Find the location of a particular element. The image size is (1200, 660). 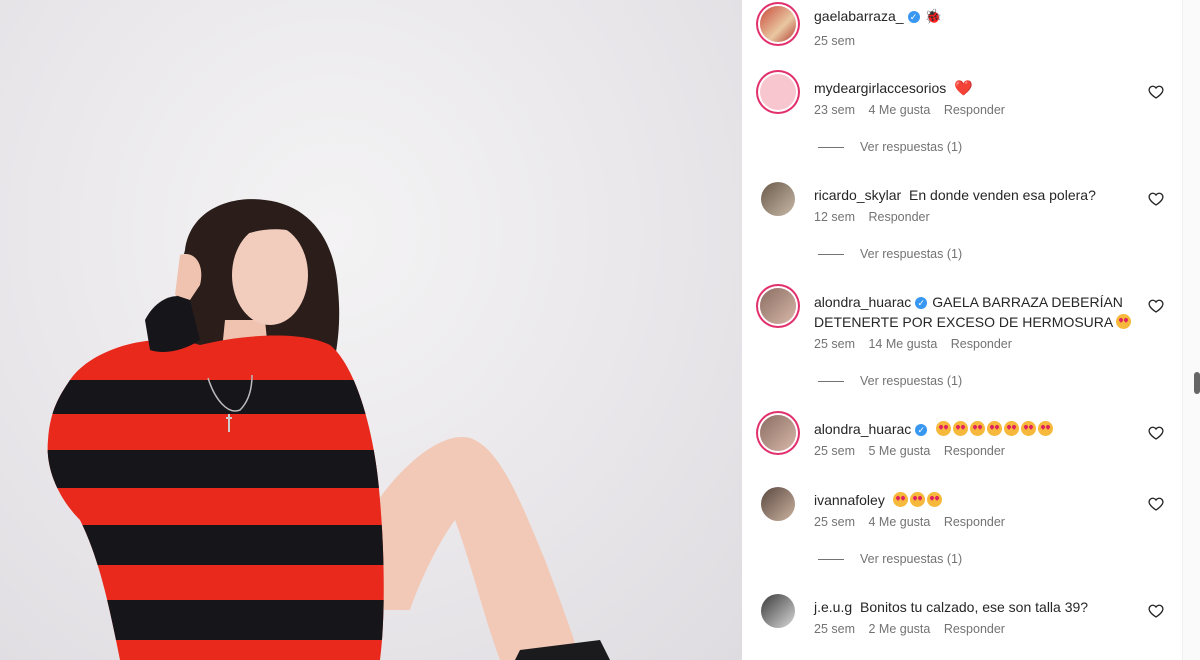

comment-time: 12 sem is located at coordinates (834, 217).